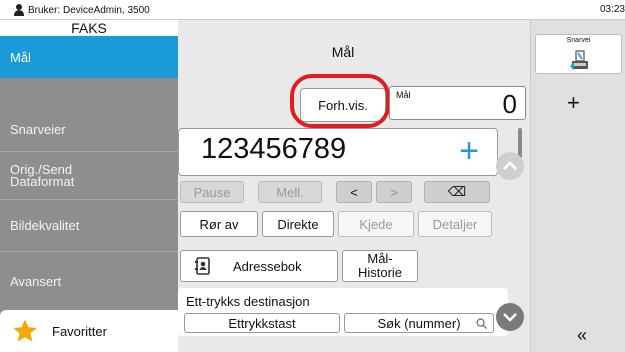  I want to click on address-book-button: Adressebok, so click(259, 266).